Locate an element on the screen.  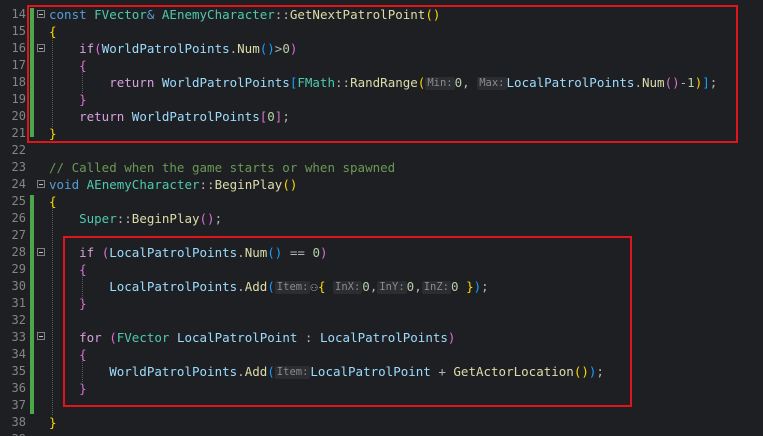
line-number: 23 is located at coordinates (18, 167).